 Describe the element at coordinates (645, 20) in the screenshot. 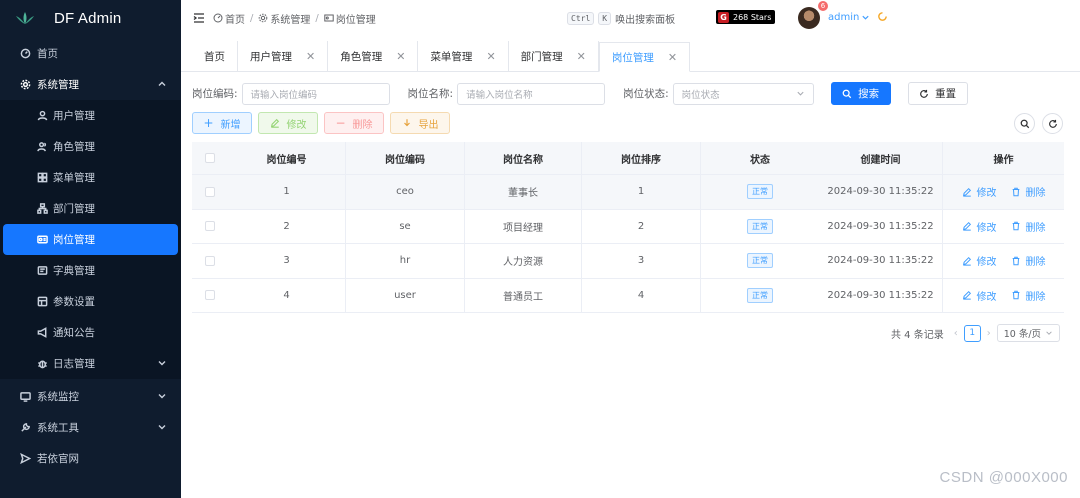

I see `search-hint-text: 唤出搜索面板` at that location.